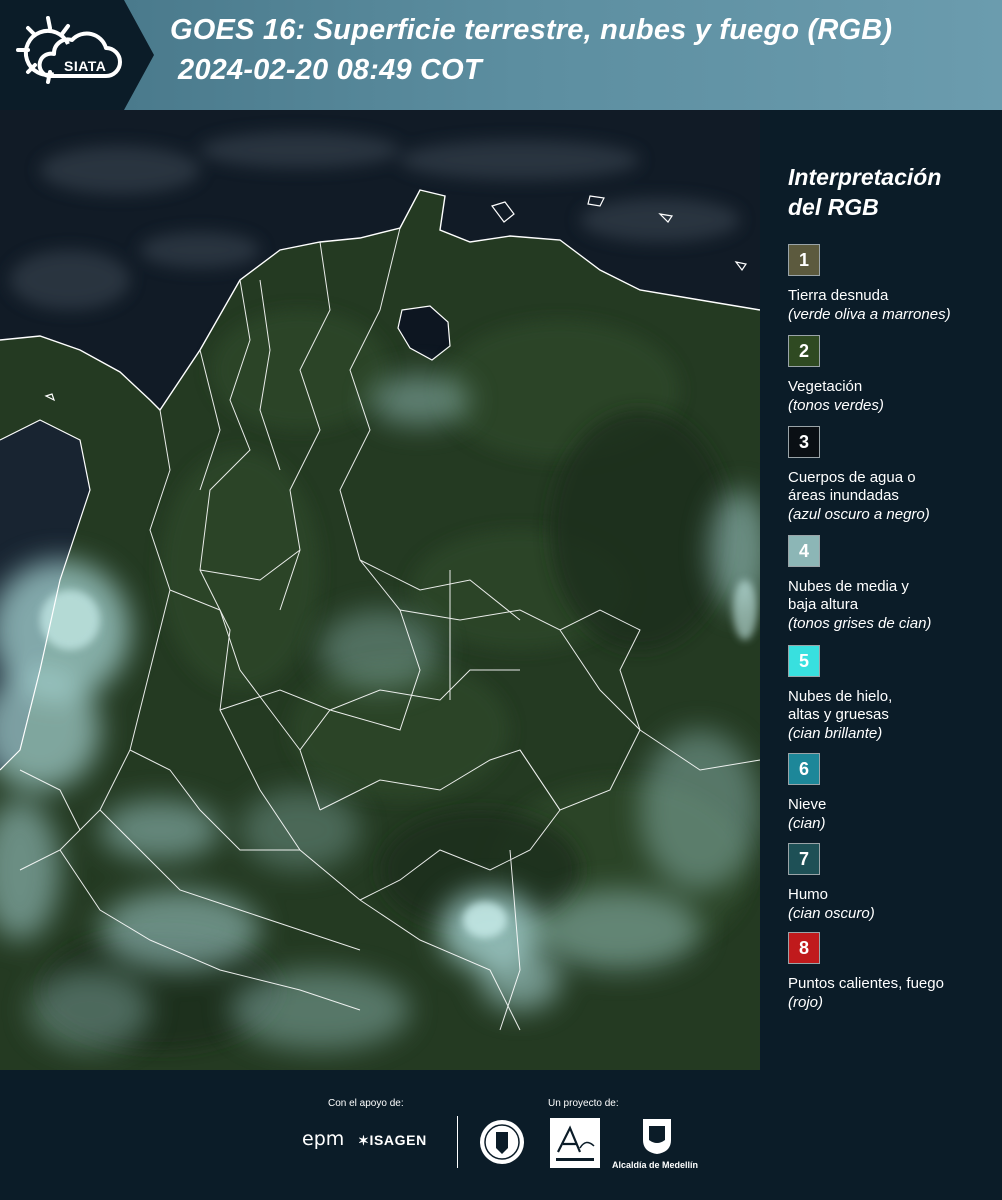  What do you see at coordinates (807, 804) in the screenshot?
I see `legend-label: Nieve` at bounding box center [807, 804].